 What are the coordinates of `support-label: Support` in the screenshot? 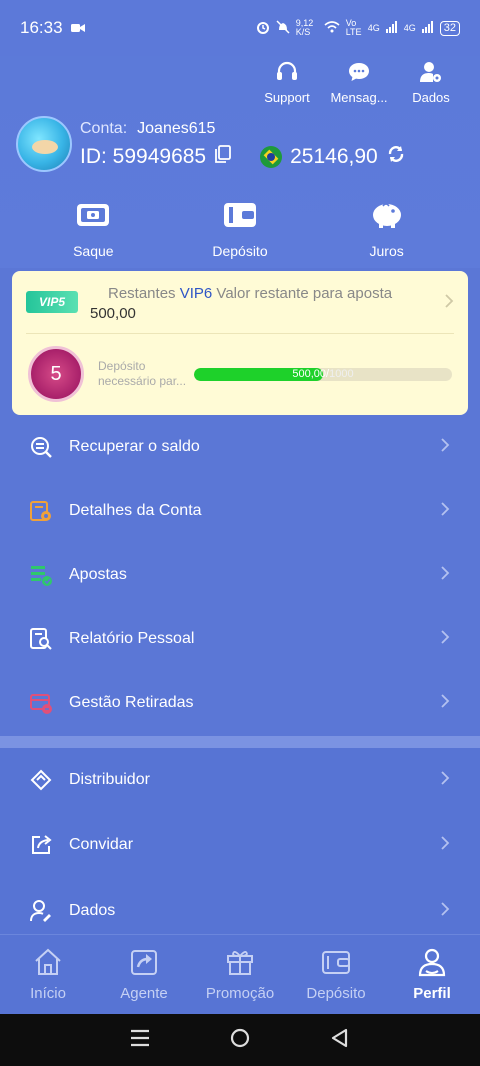 It's located at (287, 97).